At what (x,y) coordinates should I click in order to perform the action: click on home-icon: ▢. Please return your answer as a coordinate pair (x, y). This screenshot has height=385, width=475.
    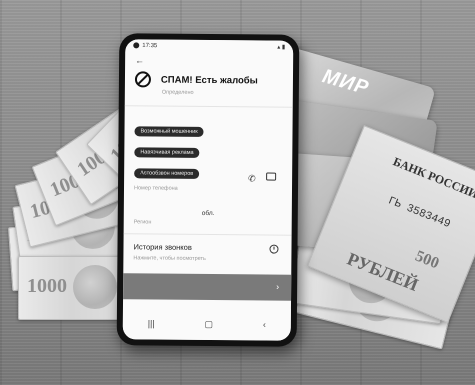
    Looking at the image, I should click on (209, 323).